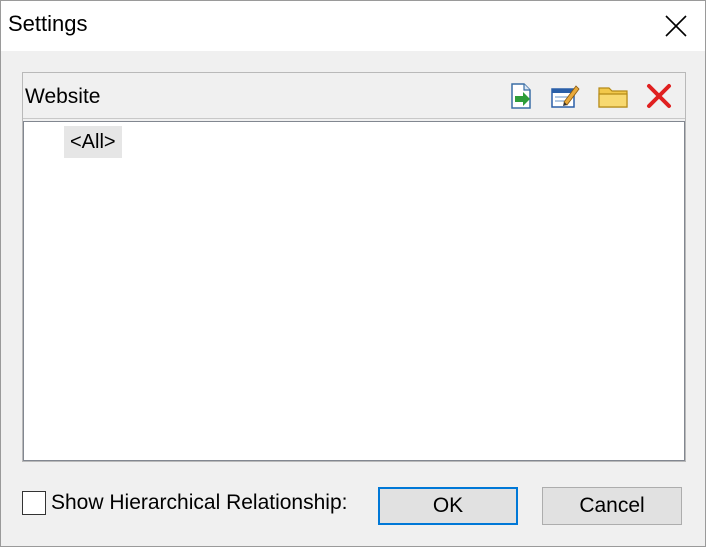  Describe the element at coordinates (48, 23) in the screenshot. I see `dialog-title: Settings` at that location.